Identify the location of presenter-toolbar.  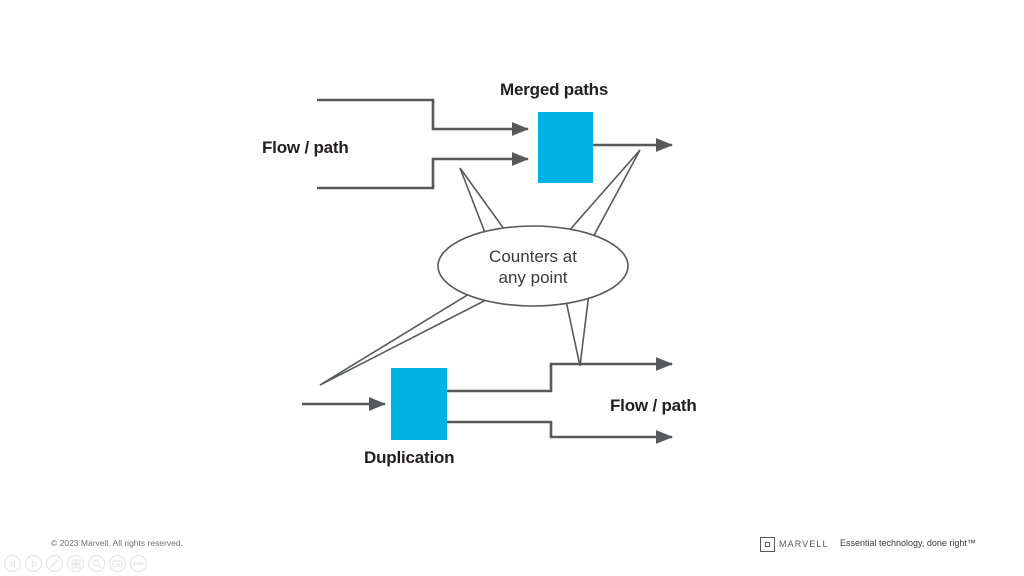
(75, 563).